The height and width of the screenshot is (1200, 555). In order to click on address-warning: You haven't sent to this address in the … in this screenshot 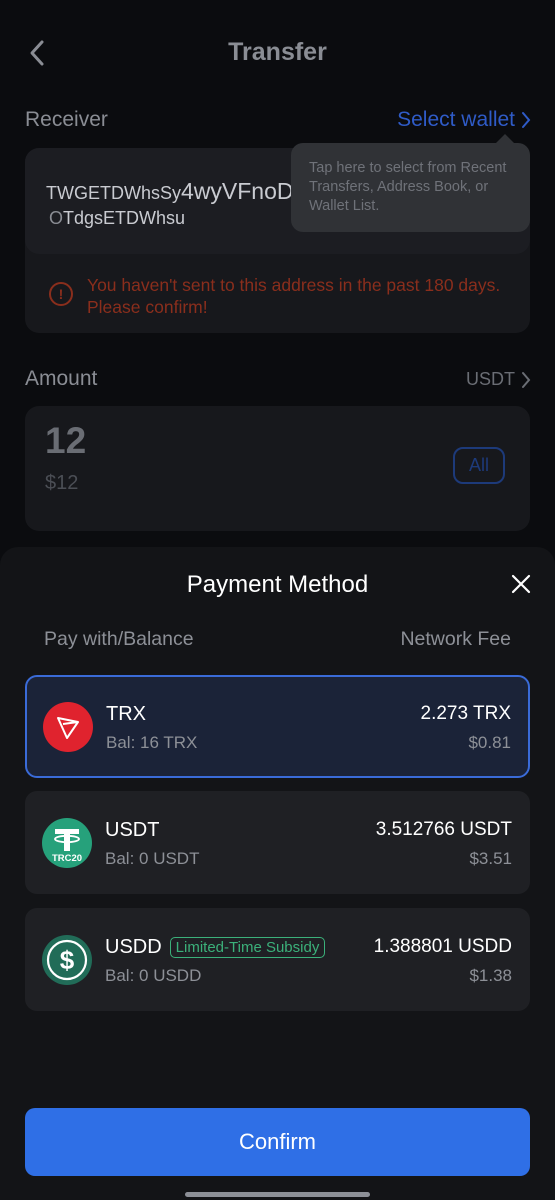, I will do `click(294, 296)`.